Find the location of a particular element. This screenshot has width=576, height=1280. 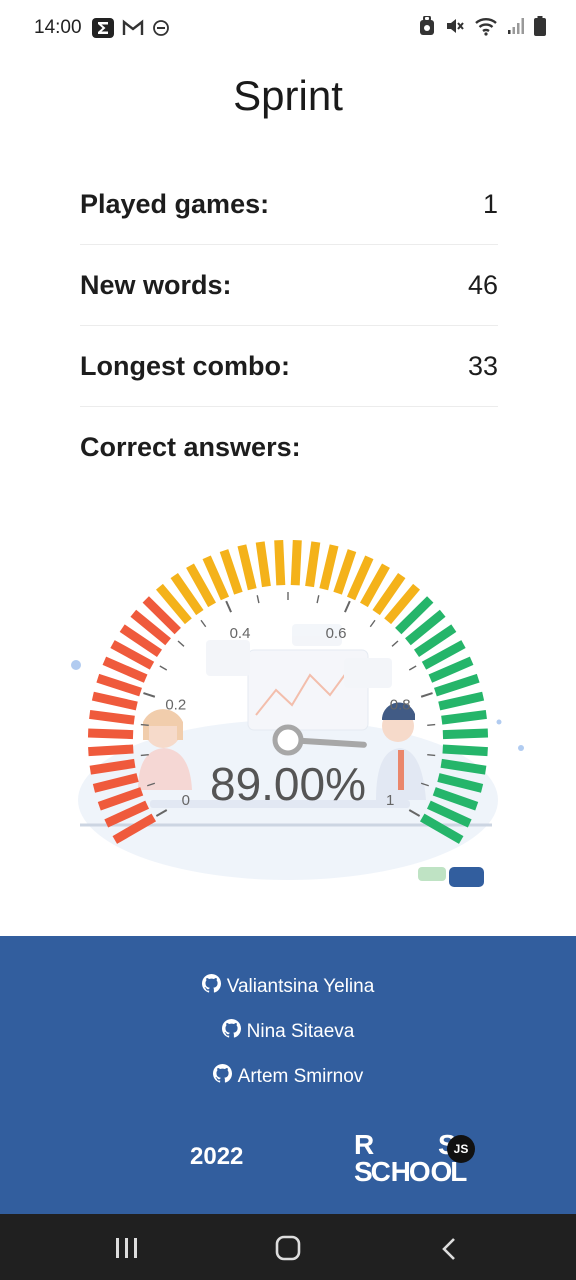

signal-icon is located at coordinates (516, 28).